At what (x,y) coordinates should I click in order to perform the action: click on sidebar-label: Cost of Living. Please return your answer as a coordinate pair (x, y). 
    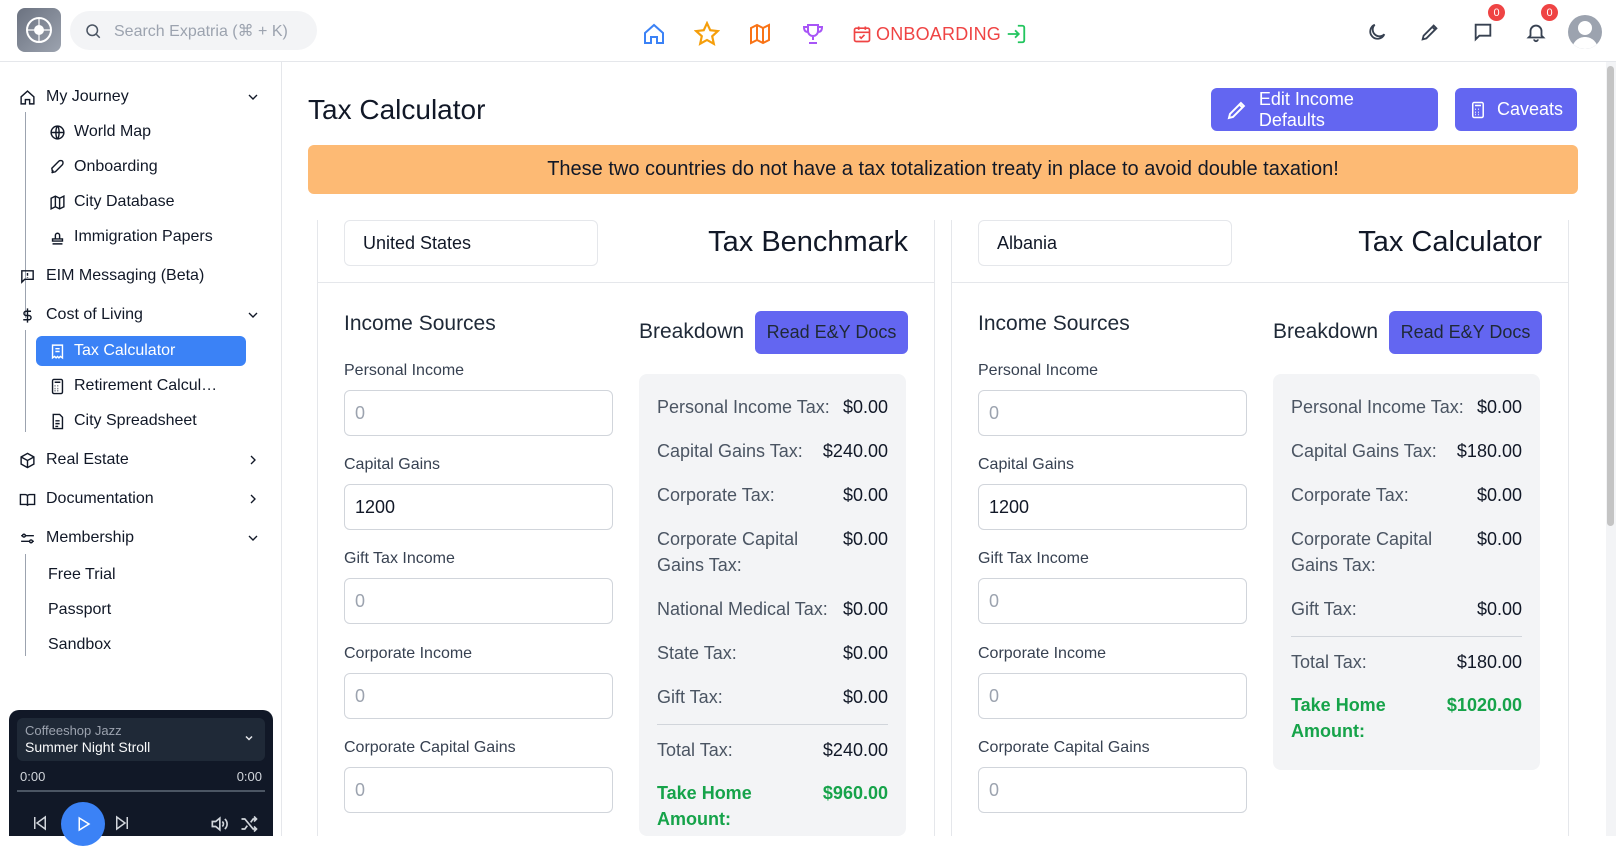
    Looking at the image, I should click on (94, 314).